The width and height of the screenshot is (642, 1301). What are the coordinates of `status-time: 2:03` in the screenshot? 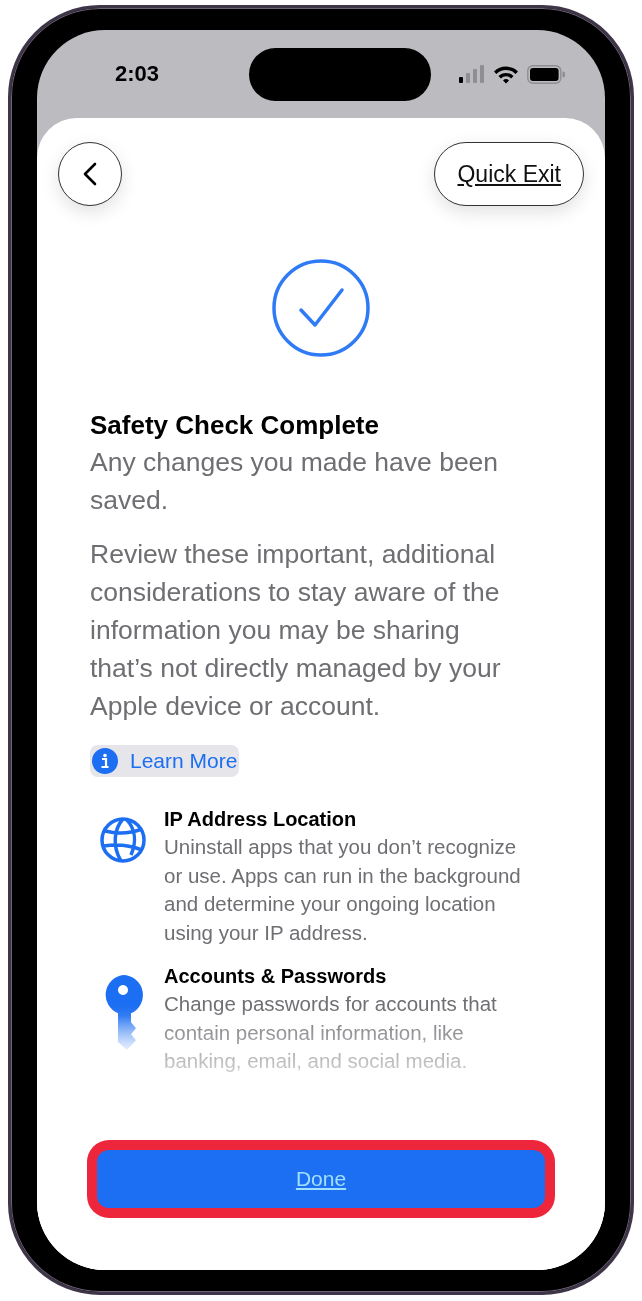 It's located at (138, 74).